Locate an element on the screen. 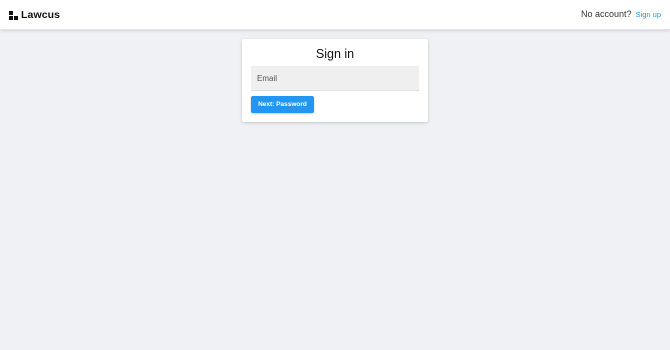  email-input is located at coordinates (335, 78).